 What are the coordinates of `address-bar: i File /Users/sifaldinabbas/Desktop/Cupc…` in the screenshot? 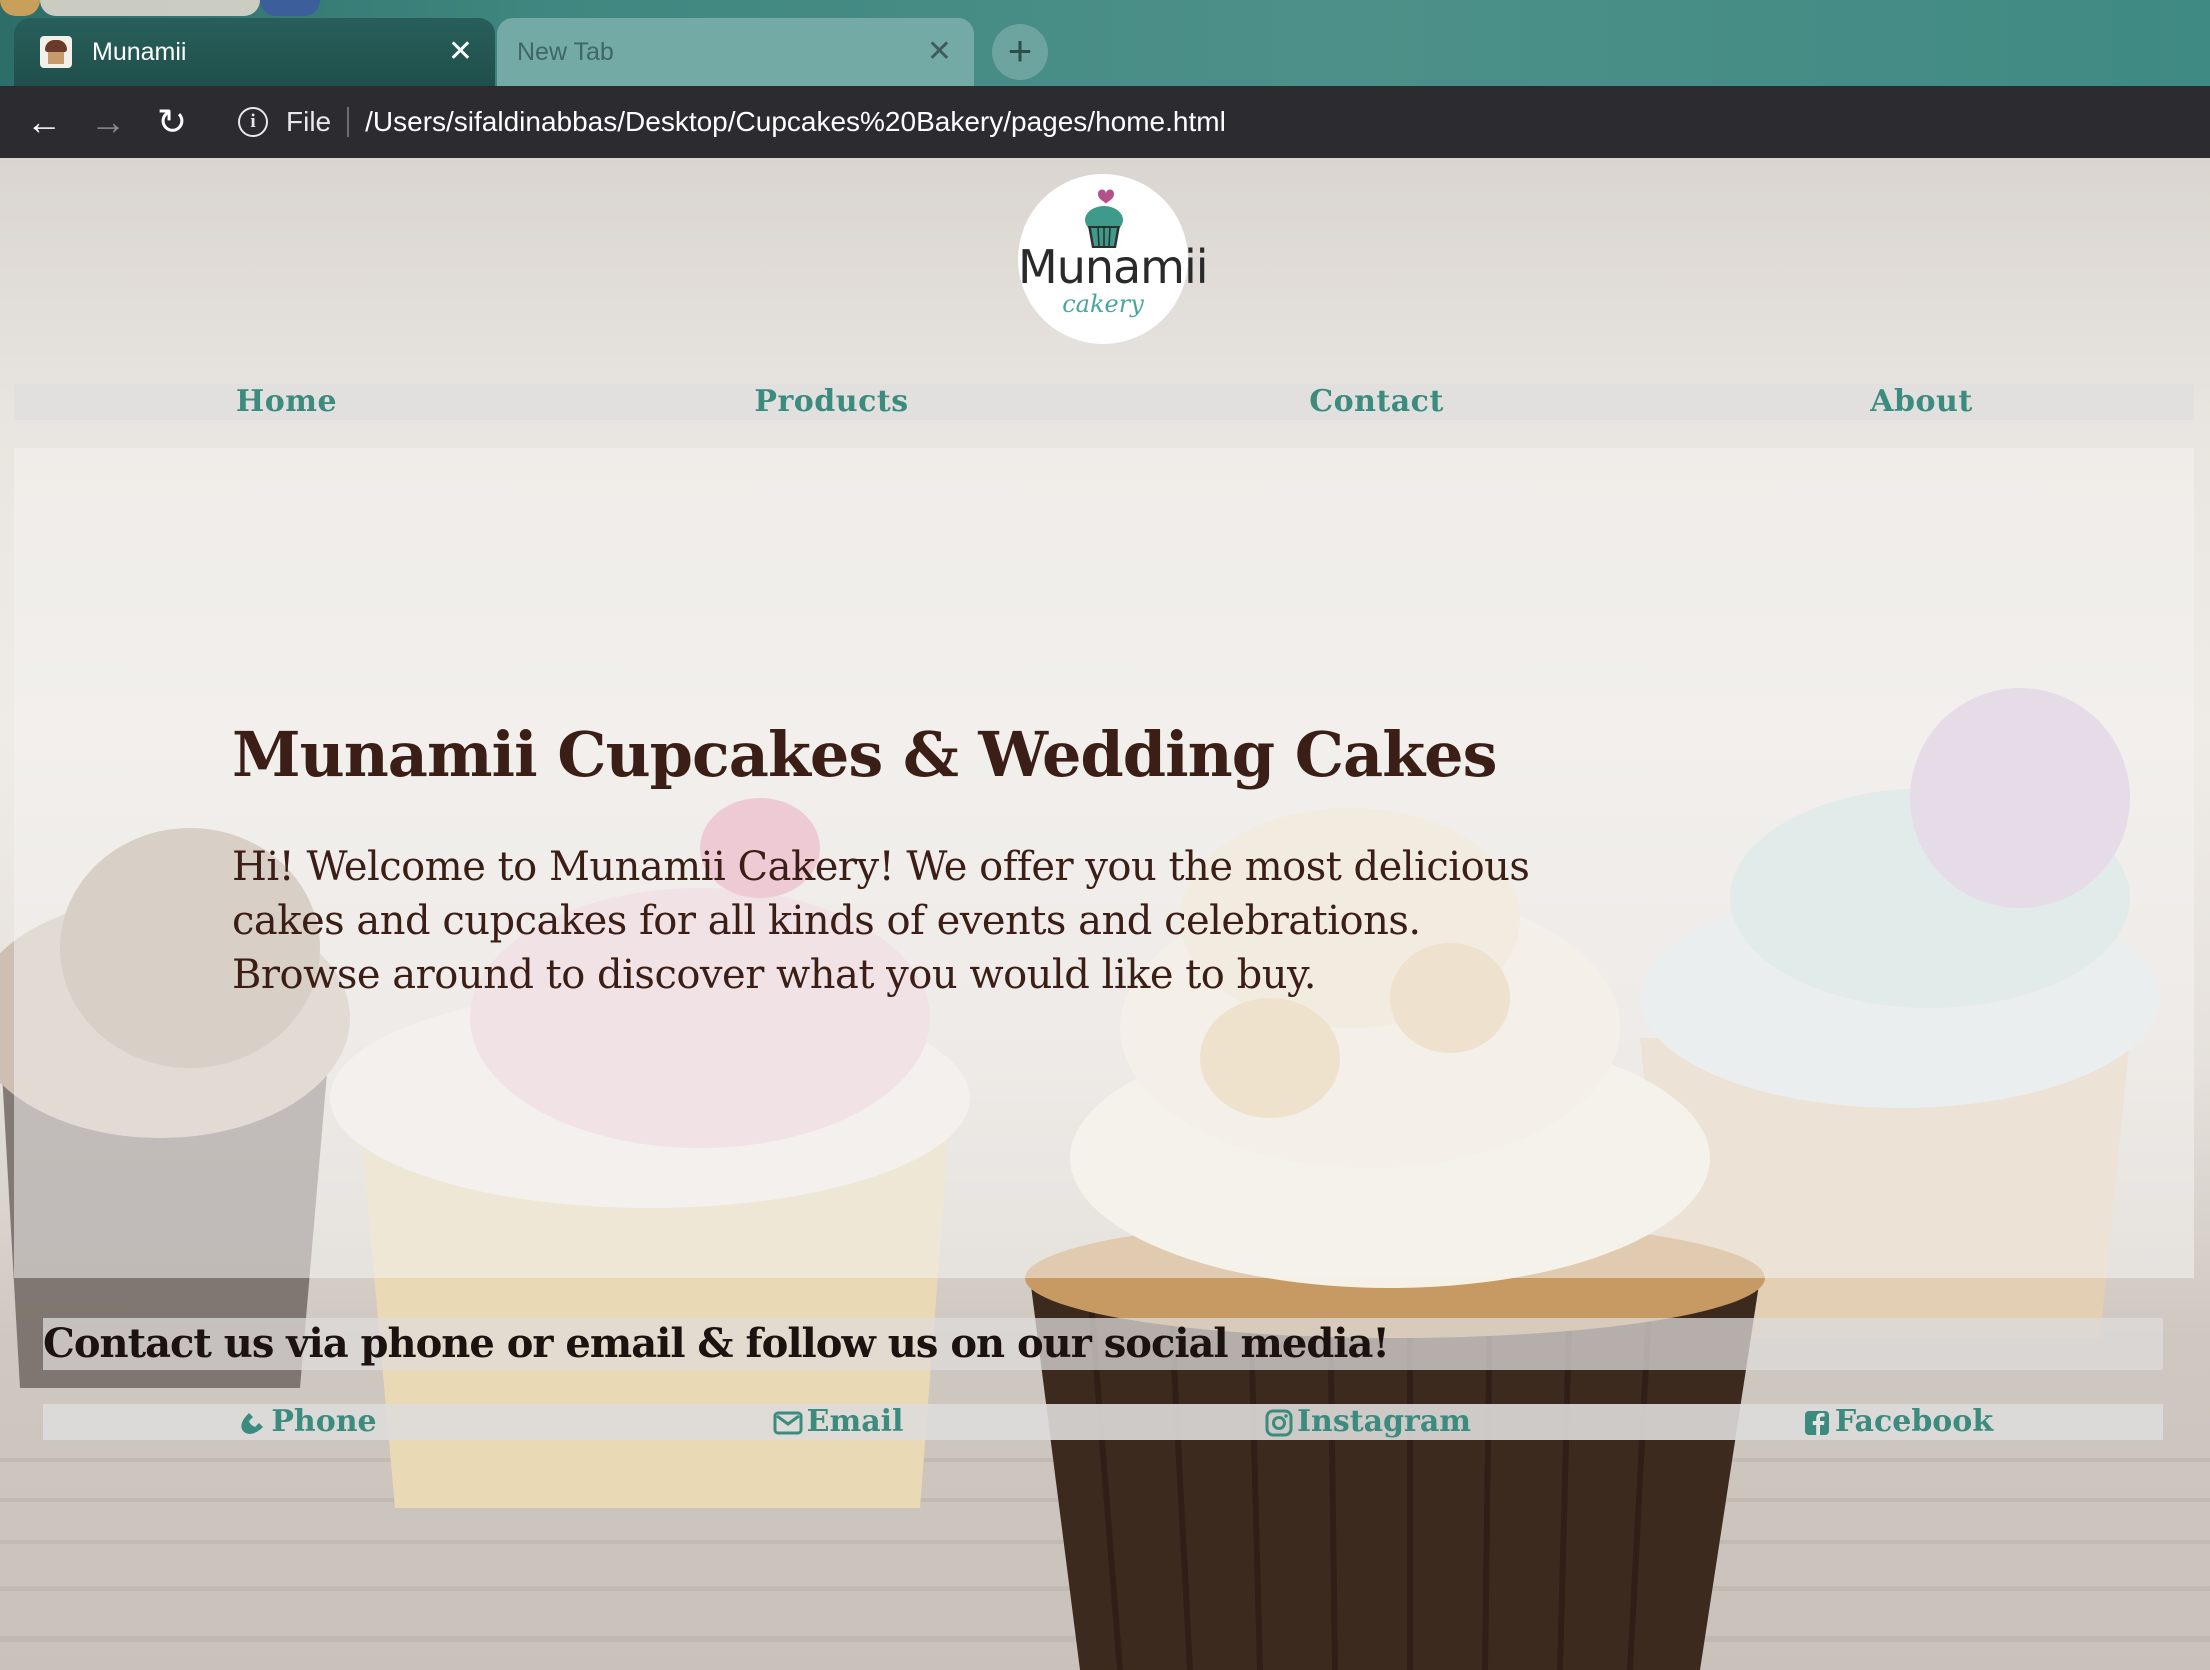 It's located at (1213, 122).